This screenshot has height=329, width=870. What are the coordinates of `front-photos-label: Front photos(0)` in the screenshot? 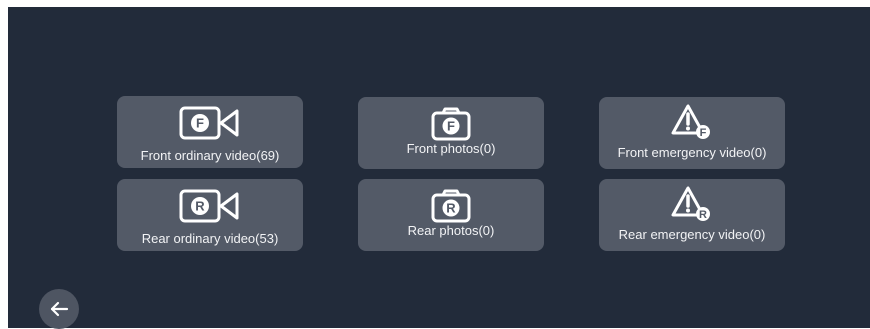 It's located at (451, 148).